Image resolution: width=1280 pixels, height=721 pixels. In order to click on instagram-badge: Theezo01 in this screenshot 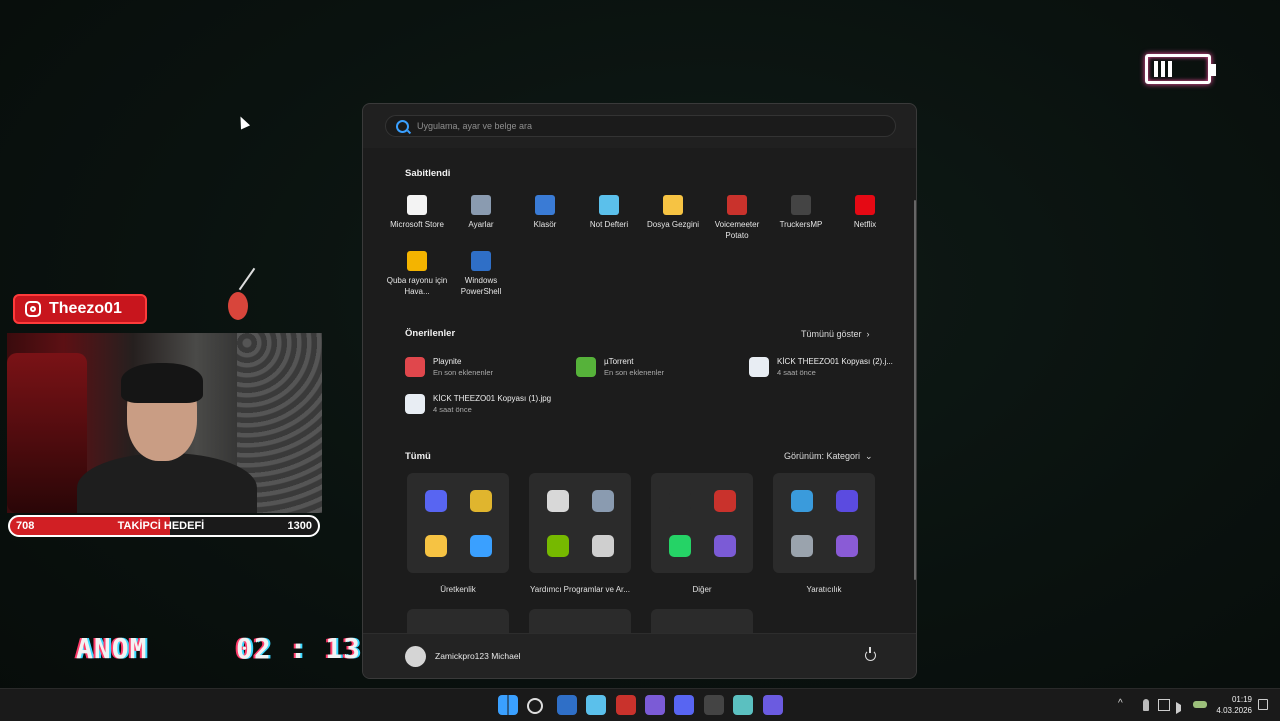, I will do `click(80, 309)`.